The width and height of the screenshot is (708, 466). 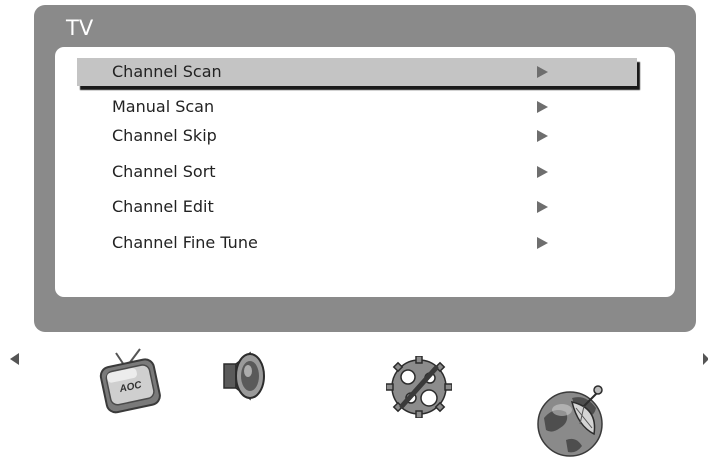 What do you see at coordinates (419, 387) in the screenshot?
I see `settings-gears-icon` at bounding box center [419, 387].